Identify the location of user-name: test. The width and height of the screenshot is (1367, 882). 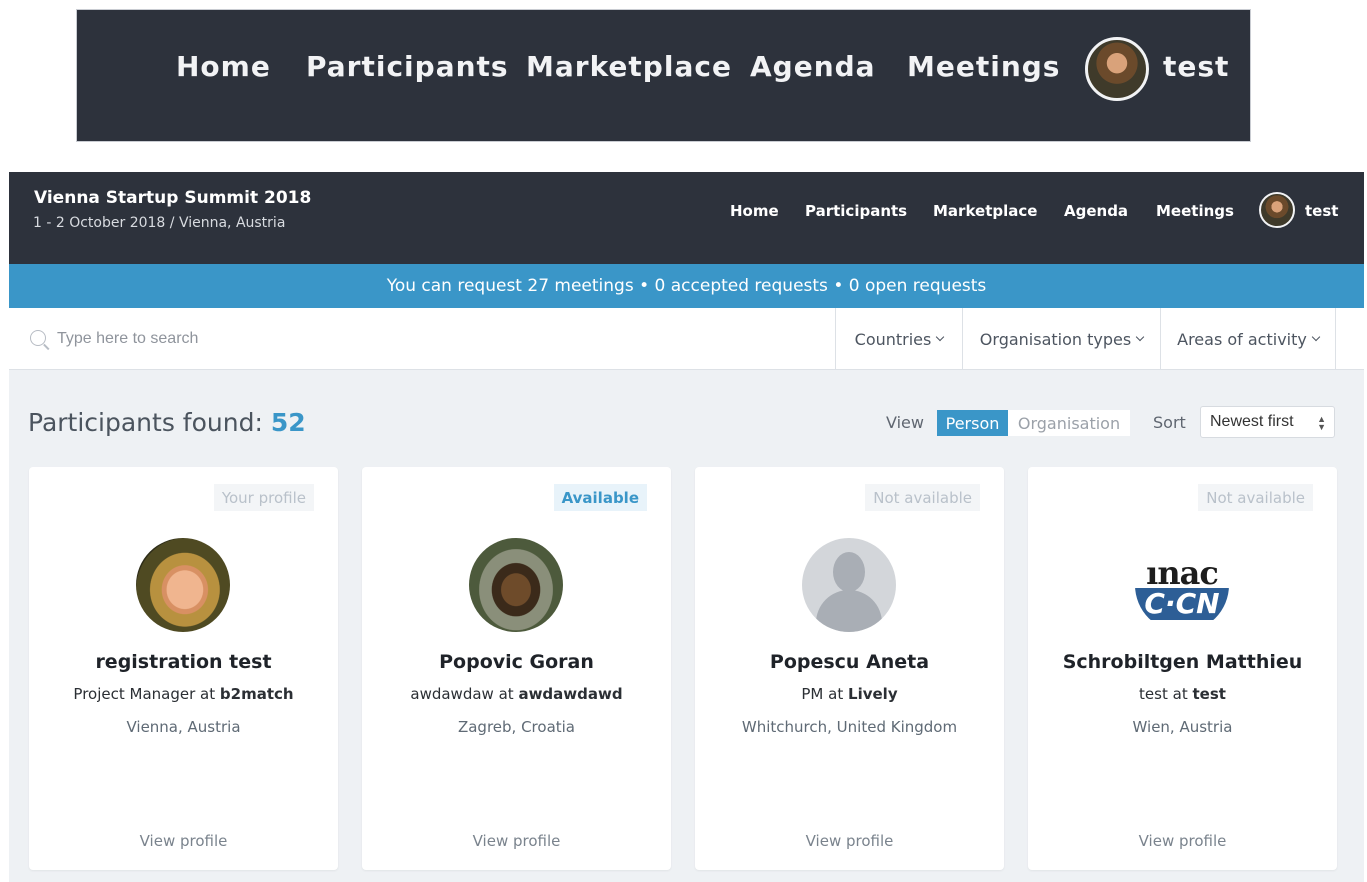
(1321, 211).